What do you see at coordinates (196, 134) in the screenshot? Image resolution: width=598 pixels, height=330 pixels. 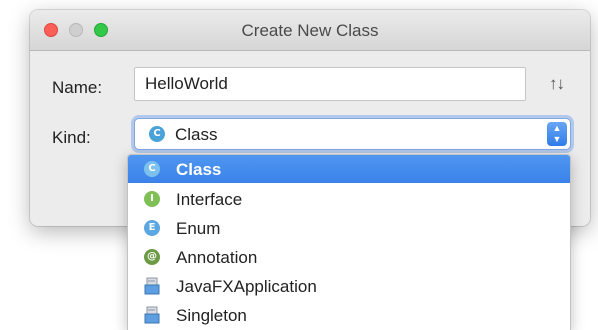 I see `kind-selected-value: Class` at bounding box center [196, 134].